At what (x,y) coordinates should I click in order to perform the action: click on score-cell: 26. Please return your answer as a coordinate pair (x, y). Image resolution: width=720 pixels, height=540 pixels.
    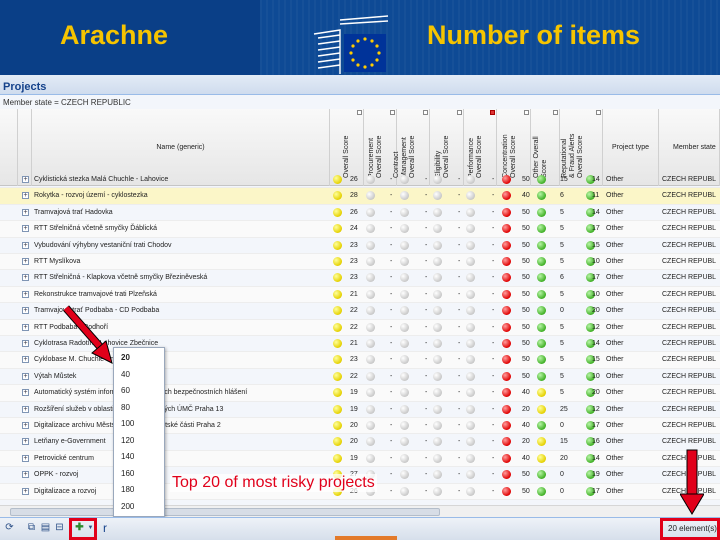
    Looking at the image, I should click on (354, 212).